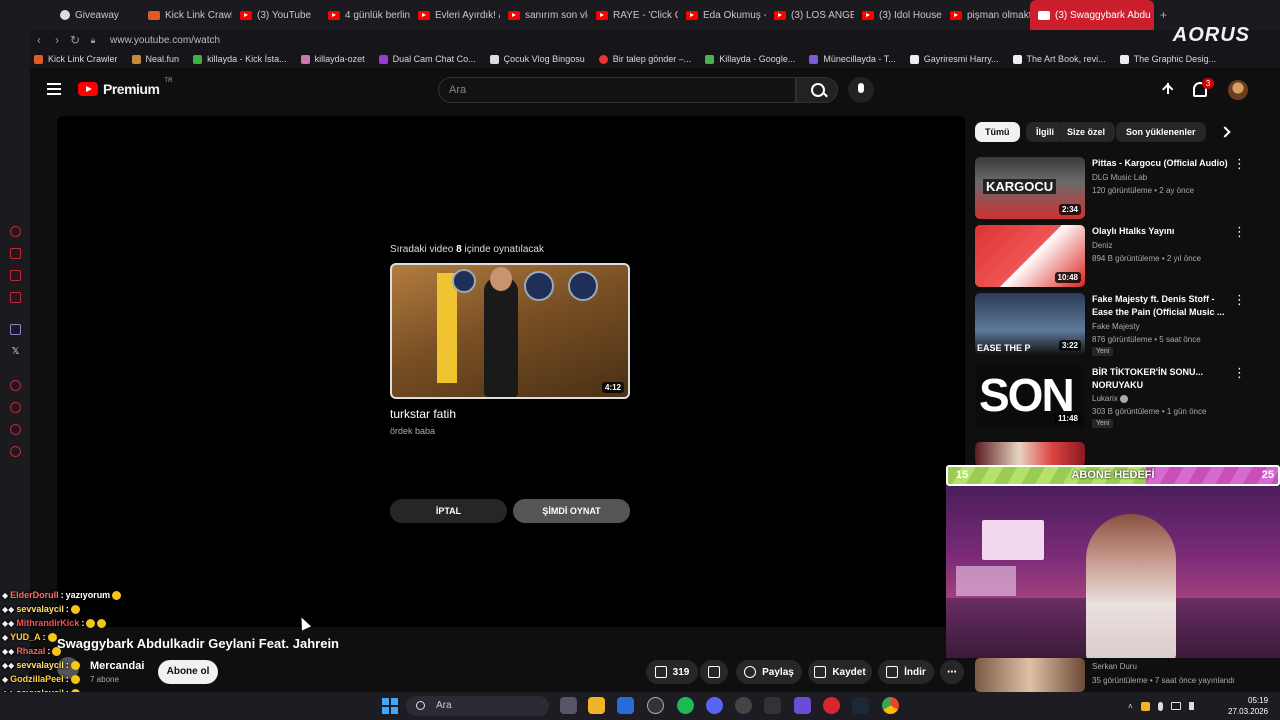 Image resolution: width=1280 pixels, height=720 pixels. I want to click on steelseries-icon, so click(655, 705).